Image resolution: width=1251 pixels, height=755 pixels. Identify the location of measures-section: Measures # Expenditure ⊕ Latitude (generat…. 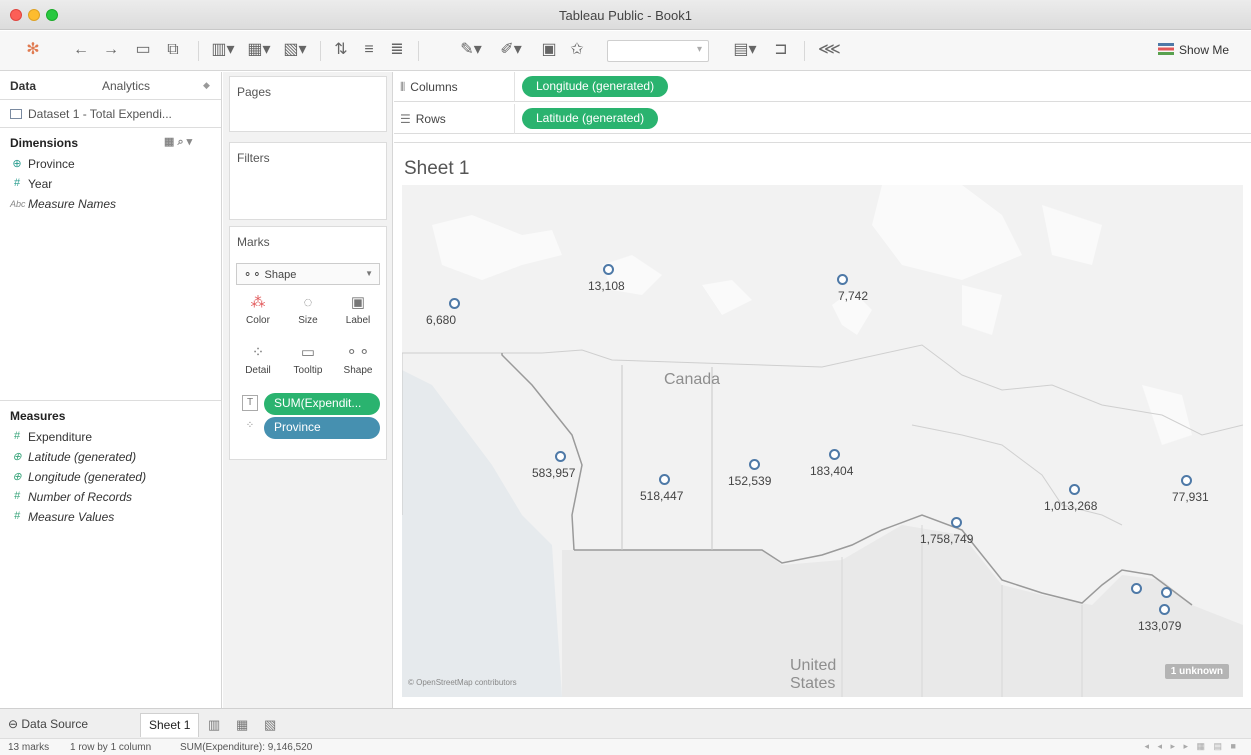
(110, 463).